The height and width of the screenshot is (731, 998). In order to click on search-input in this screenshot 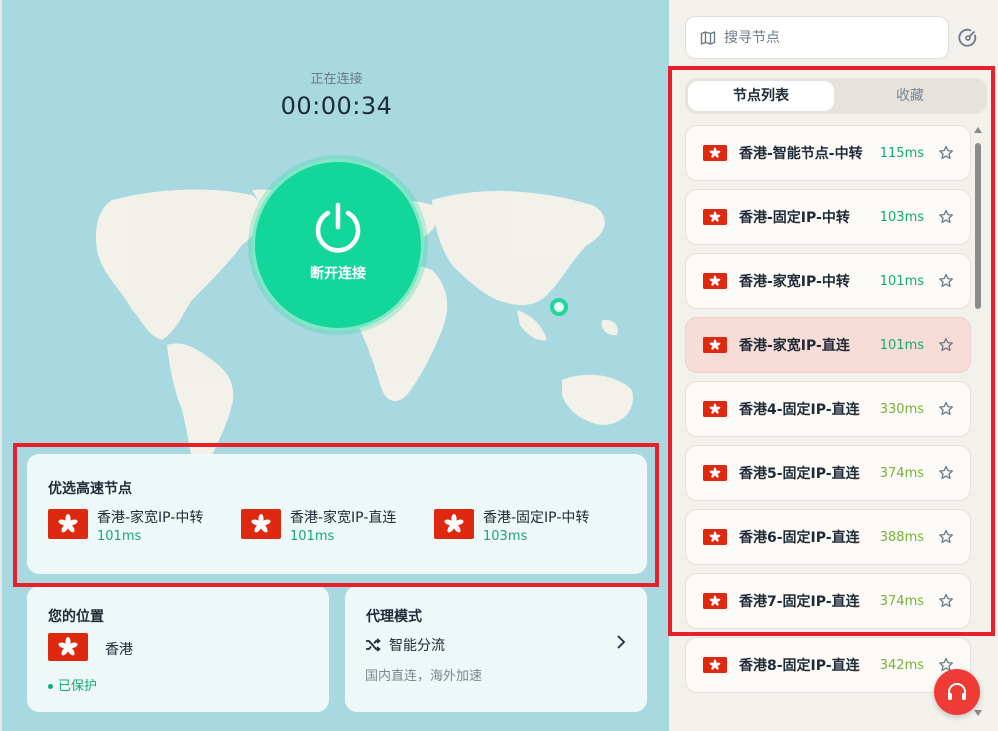, I will do `click(824, 37)`.